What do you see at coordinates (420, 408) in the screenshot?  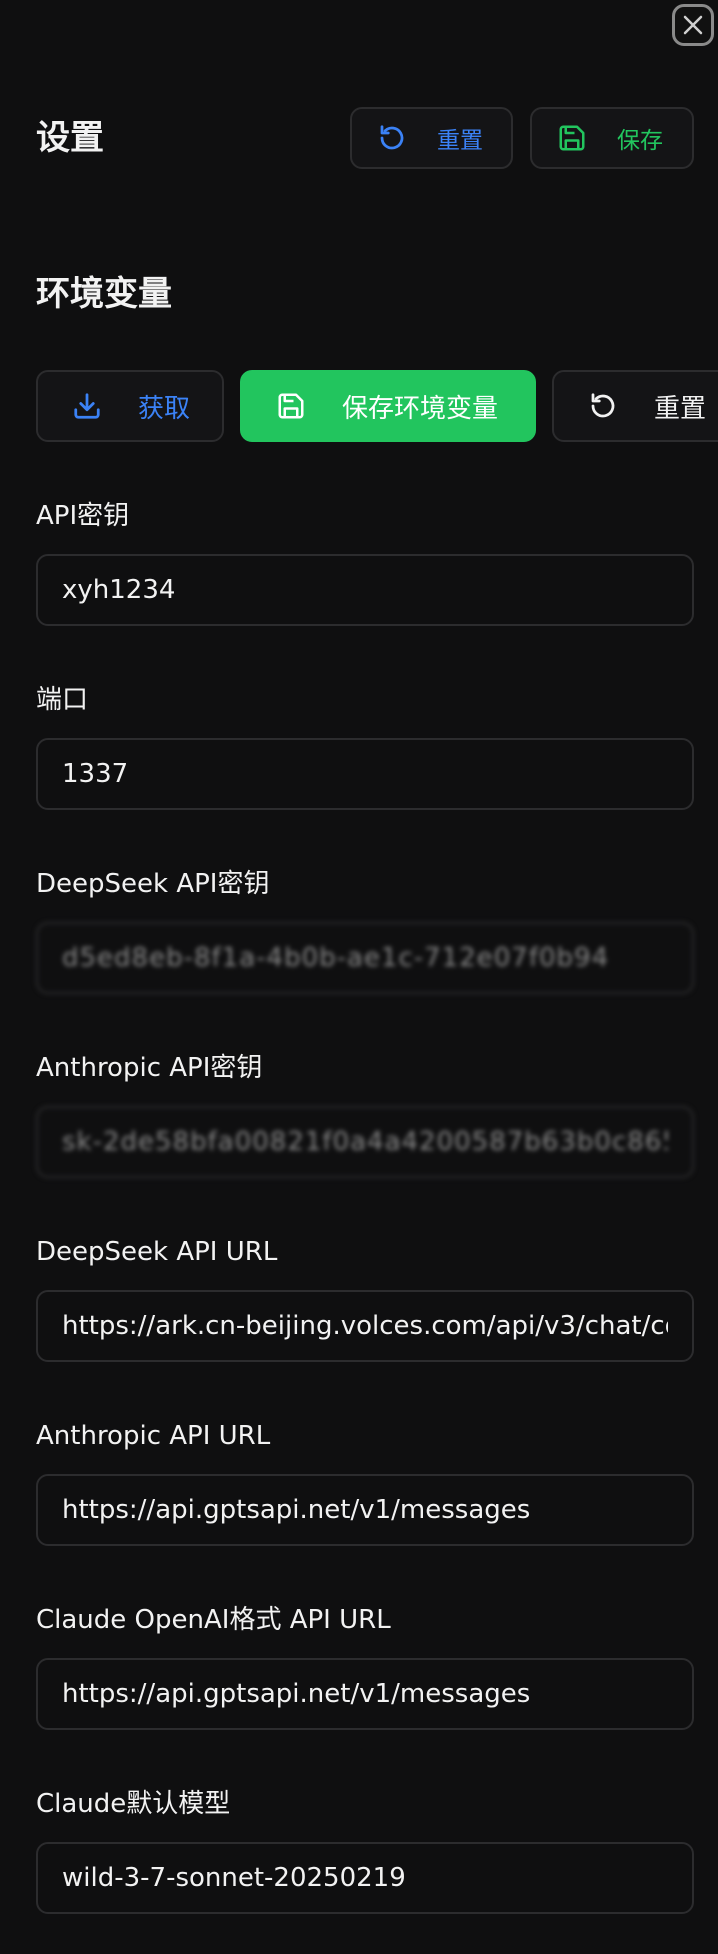 I see `save-env-button-label: 保存环境变量` at bounding box center [420, 408].